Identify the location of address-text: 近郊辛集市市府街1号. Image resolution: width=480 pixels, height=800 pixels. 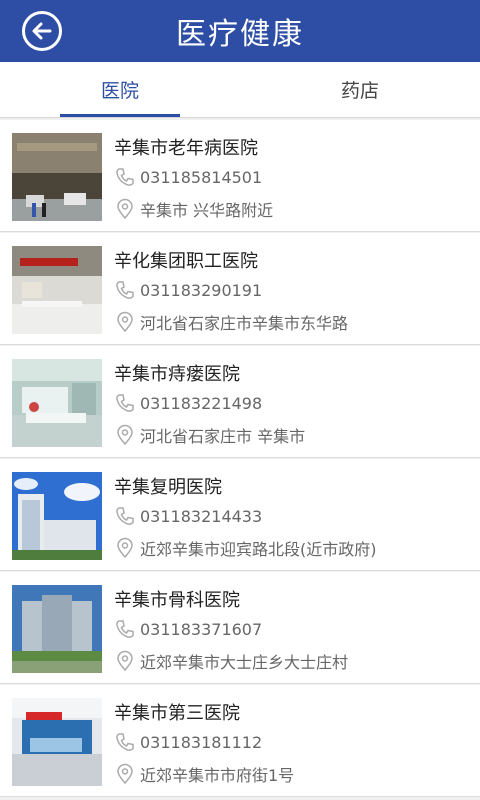
(217, 775).